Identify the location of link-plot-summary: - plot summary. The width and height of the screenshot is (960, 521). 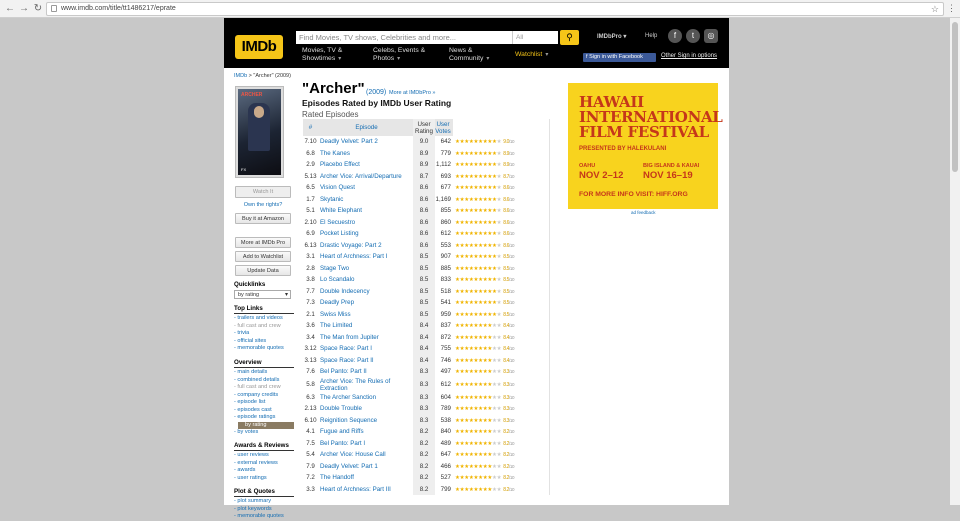
(264, 502).